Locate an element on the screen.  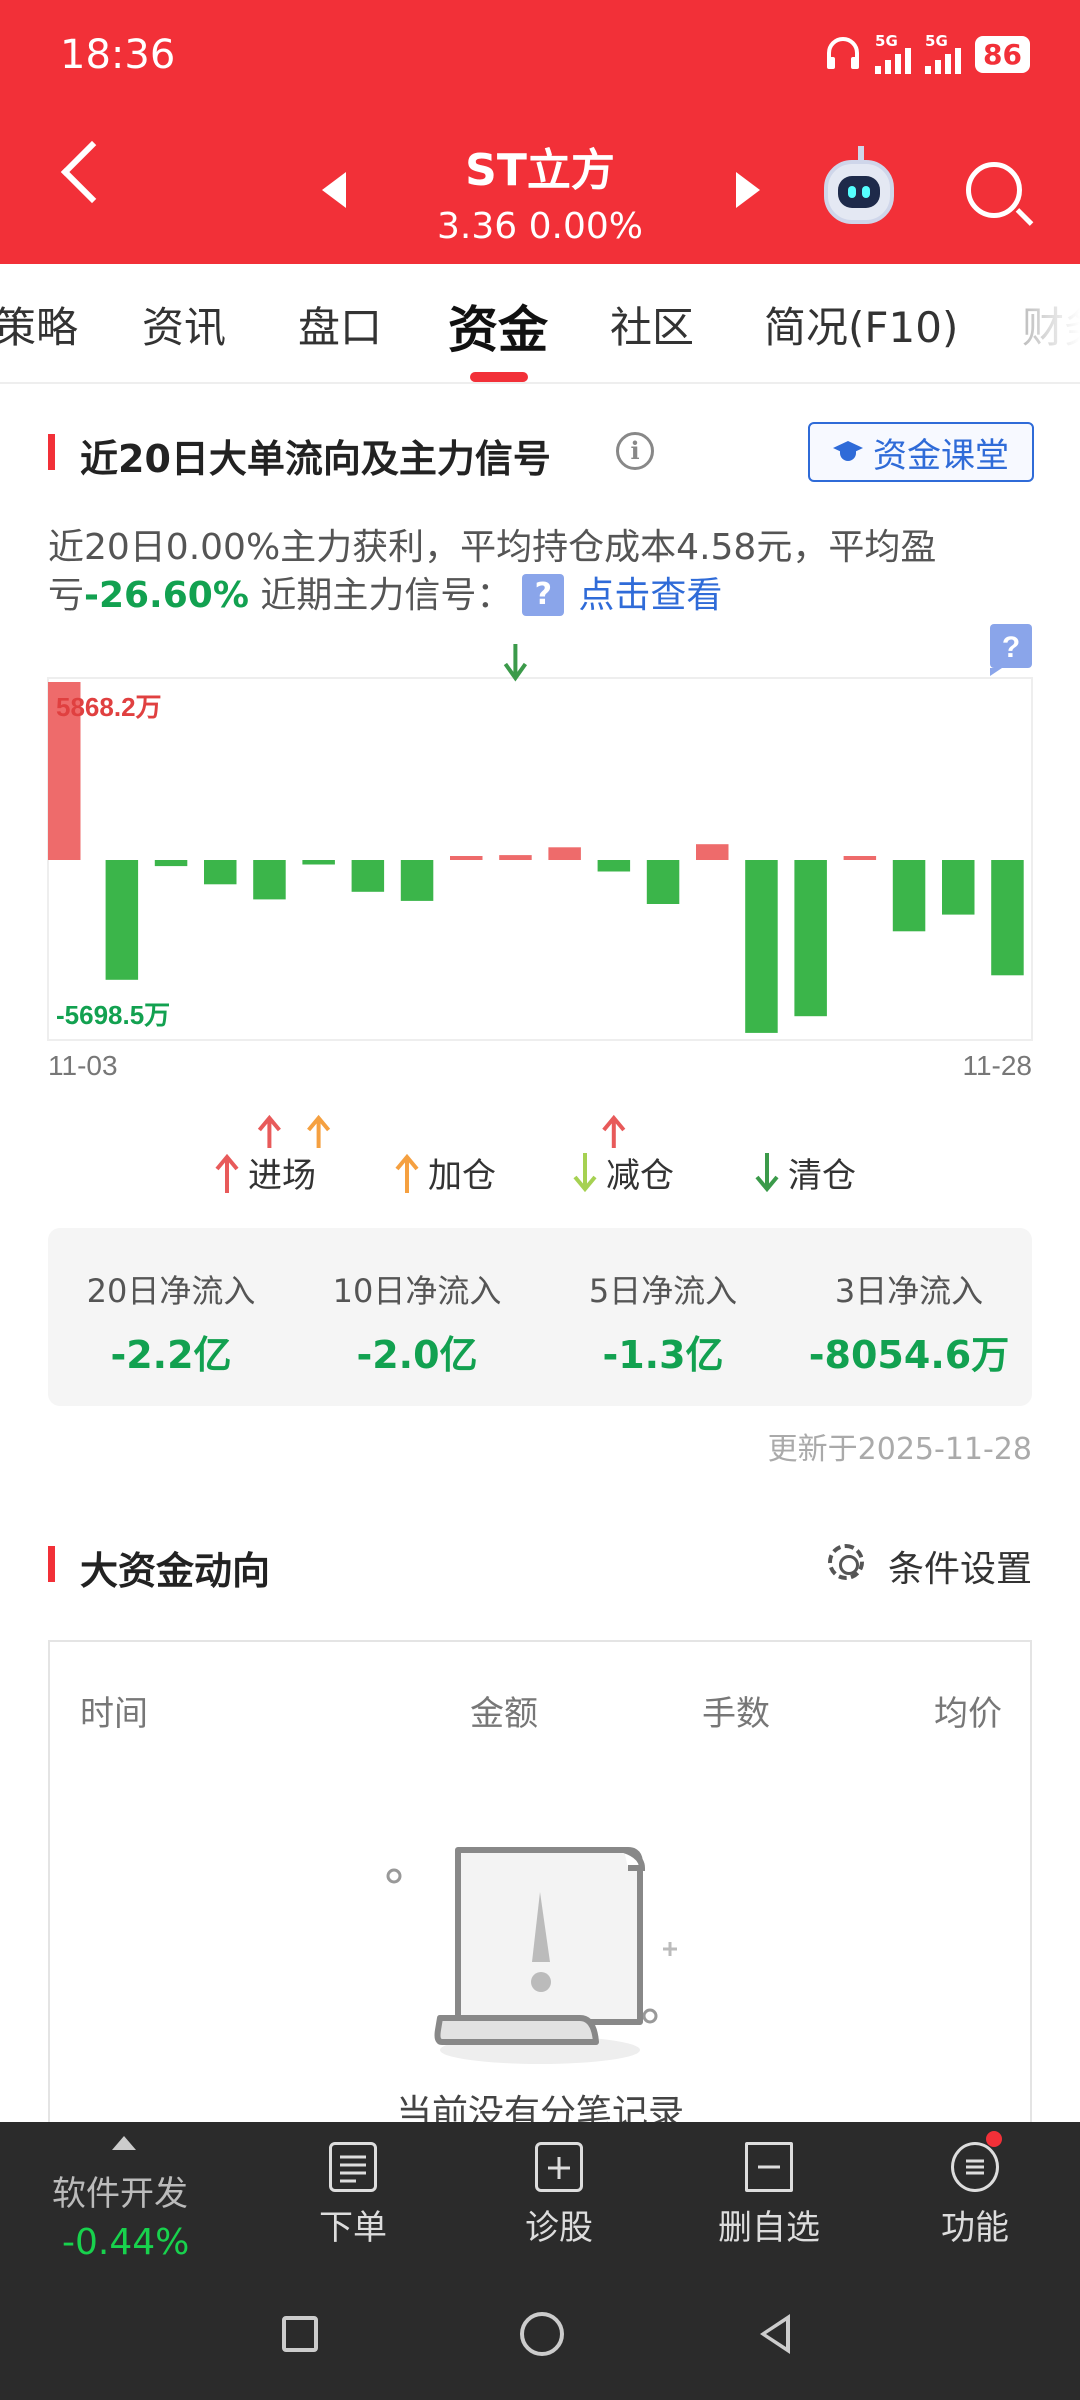
diagnose-icon is located at coordinates (559, 2167).